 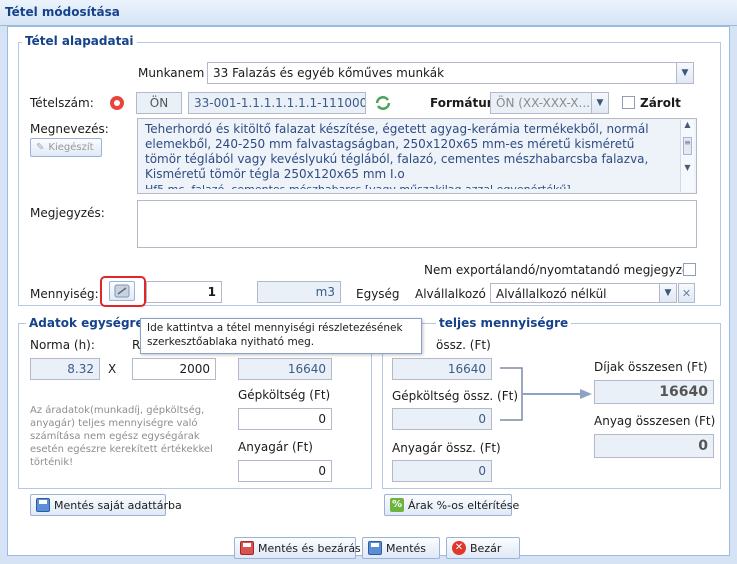 I want to click on save-close-button: Mentés és bezárás, so click(x=297, y=548).